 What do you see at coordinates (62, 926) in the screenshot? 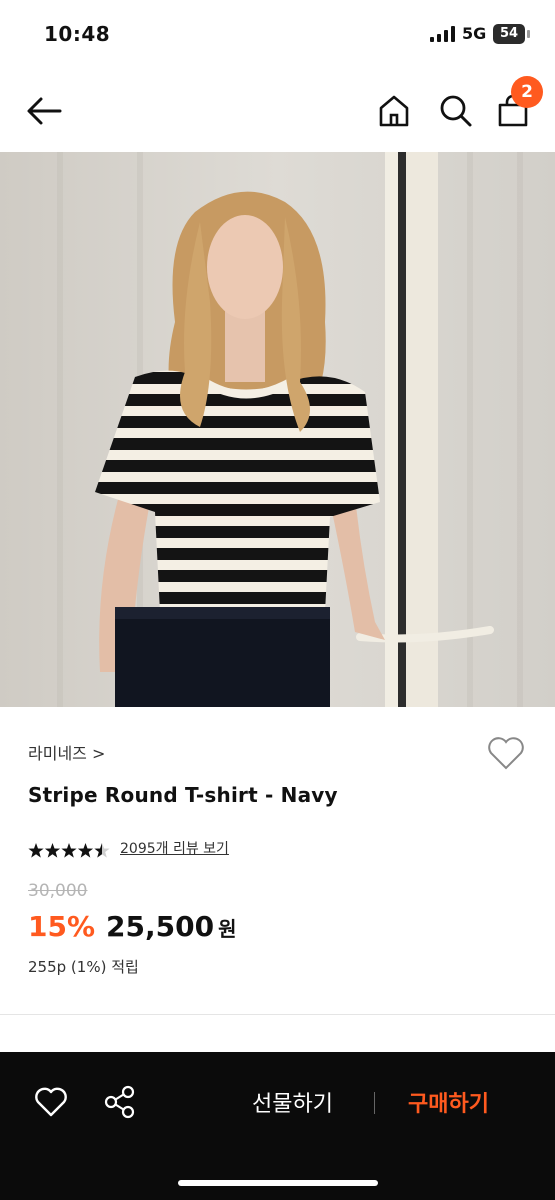
I see `discount-rate: 15%` at bounding box center [62, 926].